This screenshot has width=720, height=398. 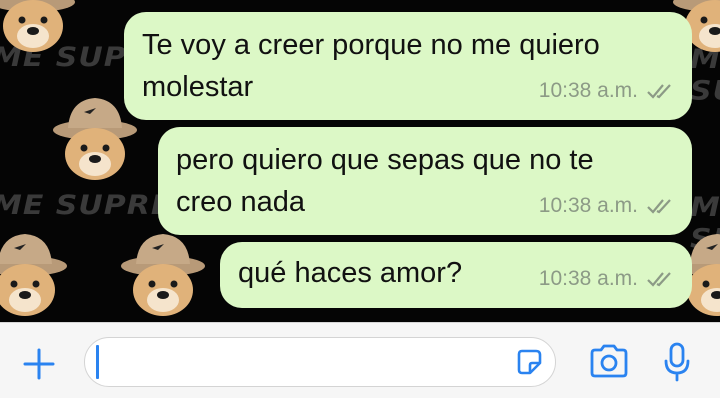 I want to click on message-line: creo nada, so click(x=240, y=202).